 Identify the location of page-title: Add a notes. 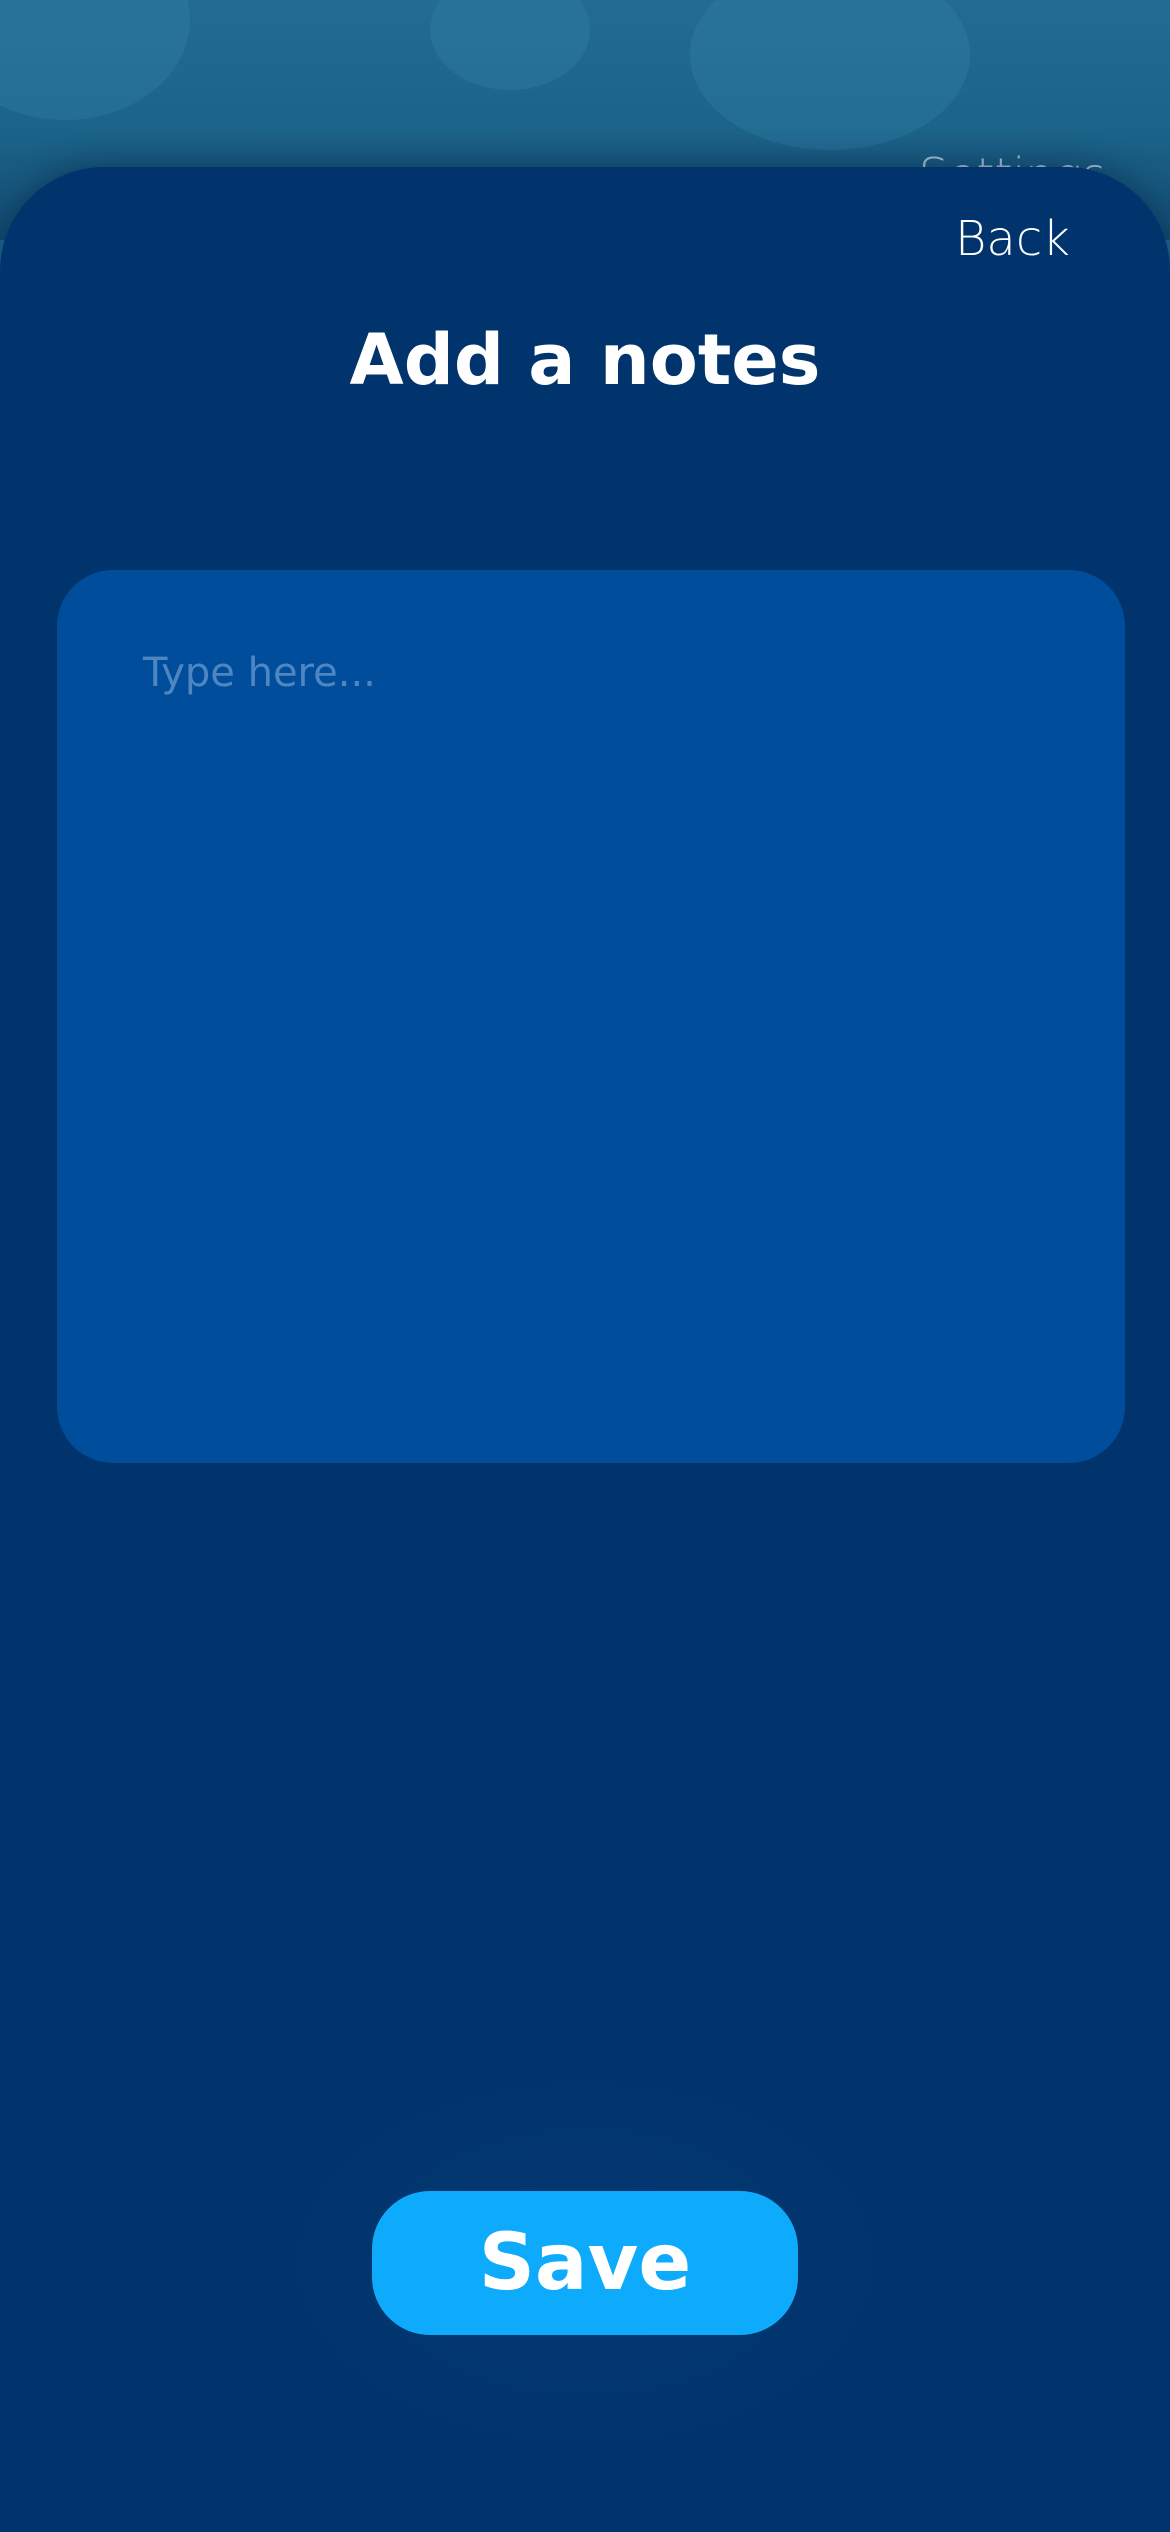
(585, 360).